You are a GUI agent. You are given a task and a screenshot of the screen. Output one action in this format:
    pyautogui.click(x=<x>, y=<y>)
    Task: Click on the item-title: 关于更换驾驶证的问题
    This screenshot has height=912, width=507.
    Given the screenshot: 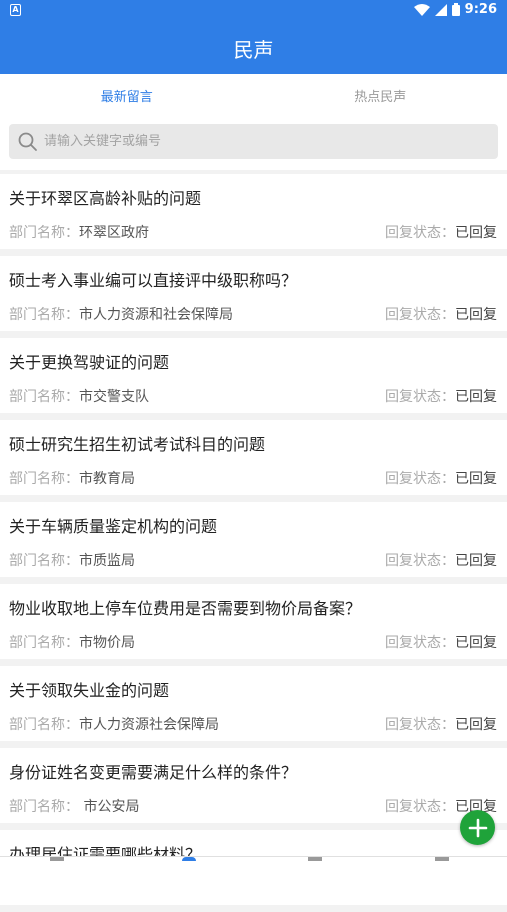 What is the action you would take?
    pyautogui.click(x=89, y=361)
    